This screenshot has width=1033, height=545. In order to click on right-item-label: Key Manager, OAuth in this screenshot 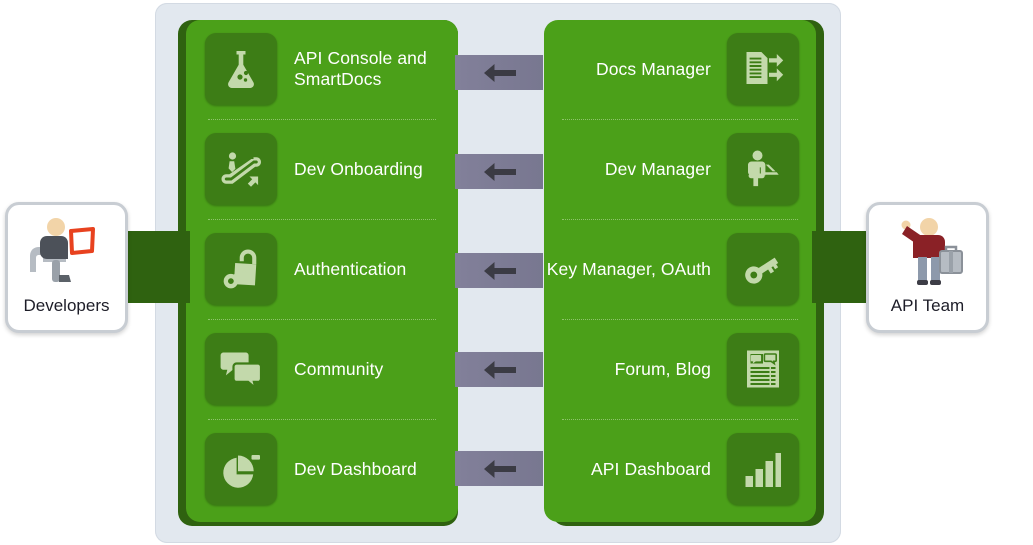, I will do `click(628, 268)`.